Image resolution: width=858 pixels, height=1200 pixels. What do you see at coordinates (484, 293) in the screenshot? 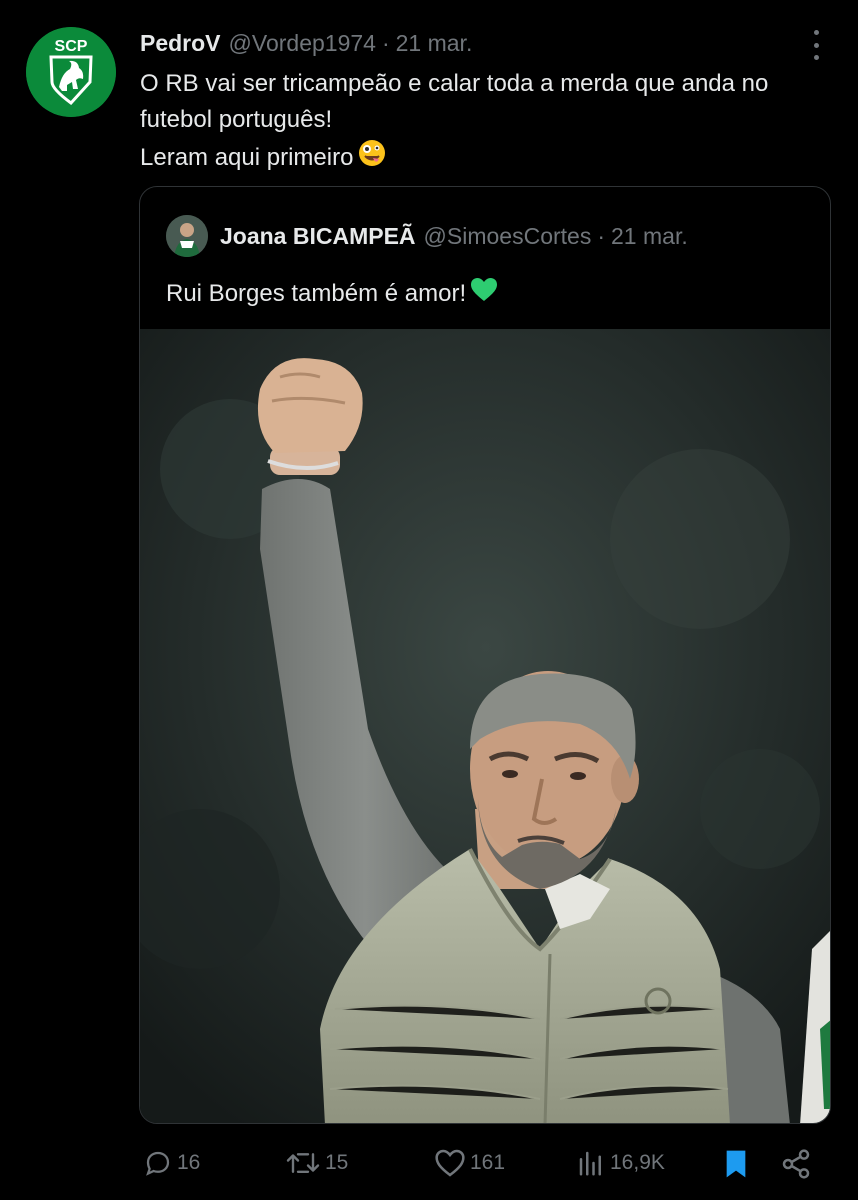
I see `green-heart-emoji` at bounding box center [484, 293].